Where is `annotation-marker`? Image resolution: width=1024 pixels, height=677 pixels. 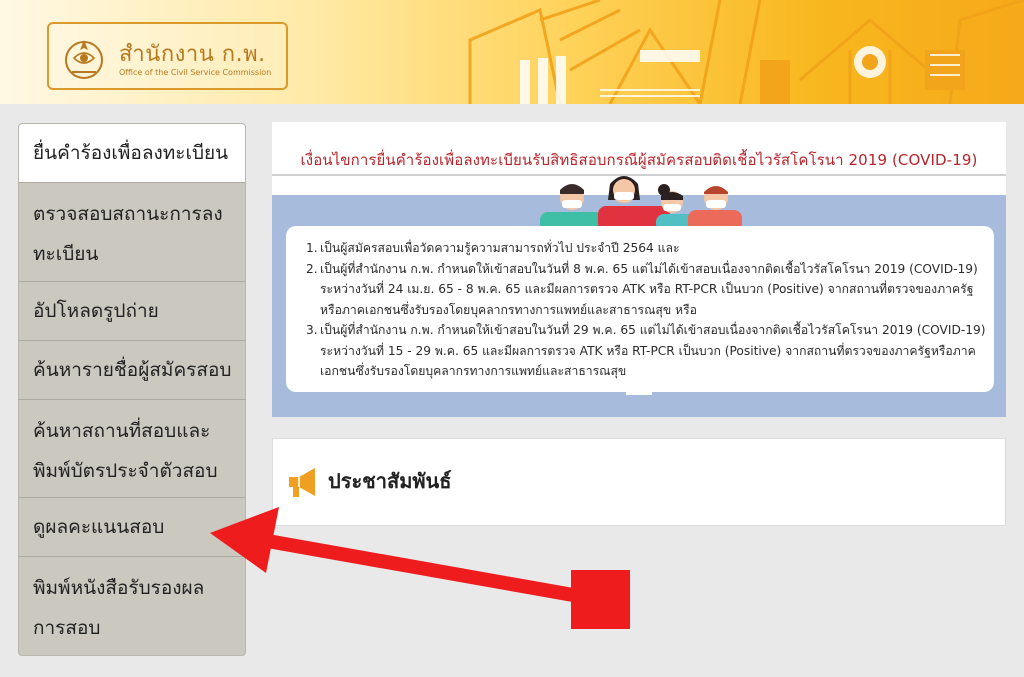 annotation-marker is located at coordinates (600, 599).